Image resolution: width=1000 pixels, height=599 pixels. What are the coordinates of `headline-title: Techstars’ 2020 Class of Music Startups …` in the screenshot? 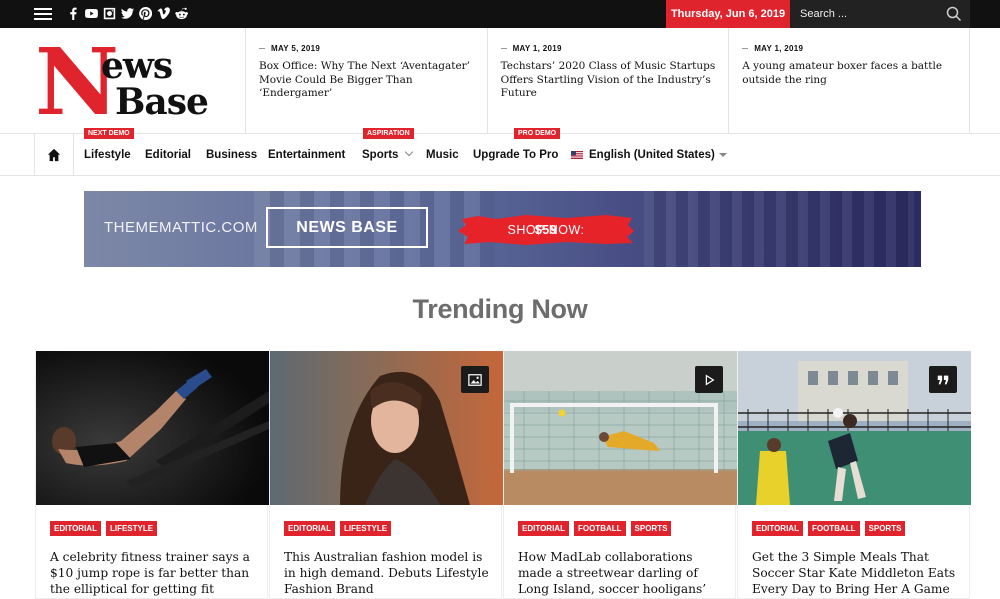 It's located at (609, 80).